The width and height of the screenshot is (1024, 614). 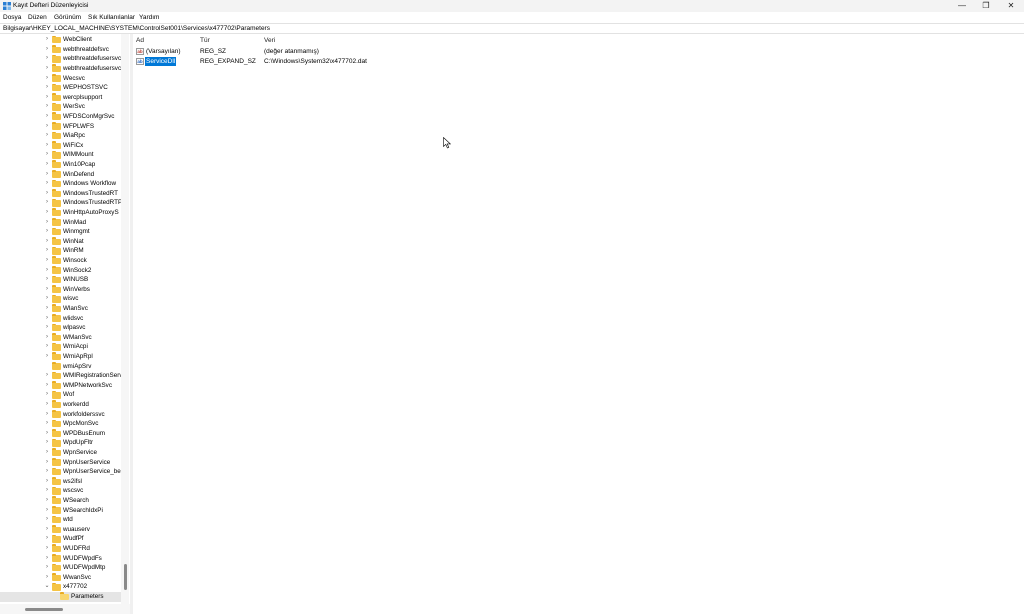 What do you see at coordinates (578, 52) in the screenshot?
I see `value-row: ab (Varsayılan) REG_SZ (değer atanmamış)` at bounding box center [578, 52].